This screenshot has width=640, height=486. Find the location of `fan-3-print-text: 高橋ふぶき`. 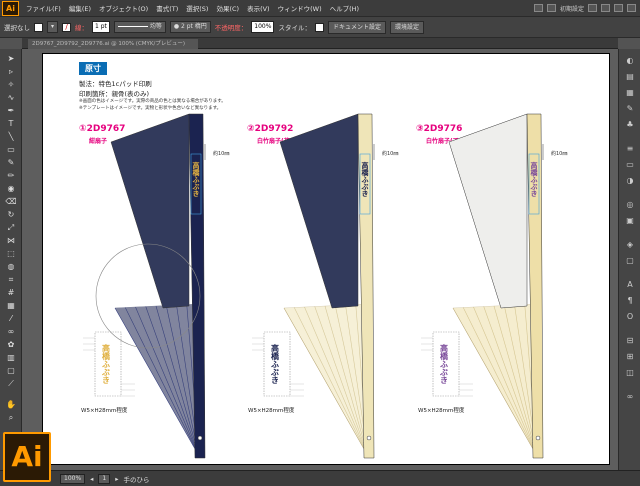

fan-3-print-text: 高橋ふぶき is located at coordinates (534, 179).